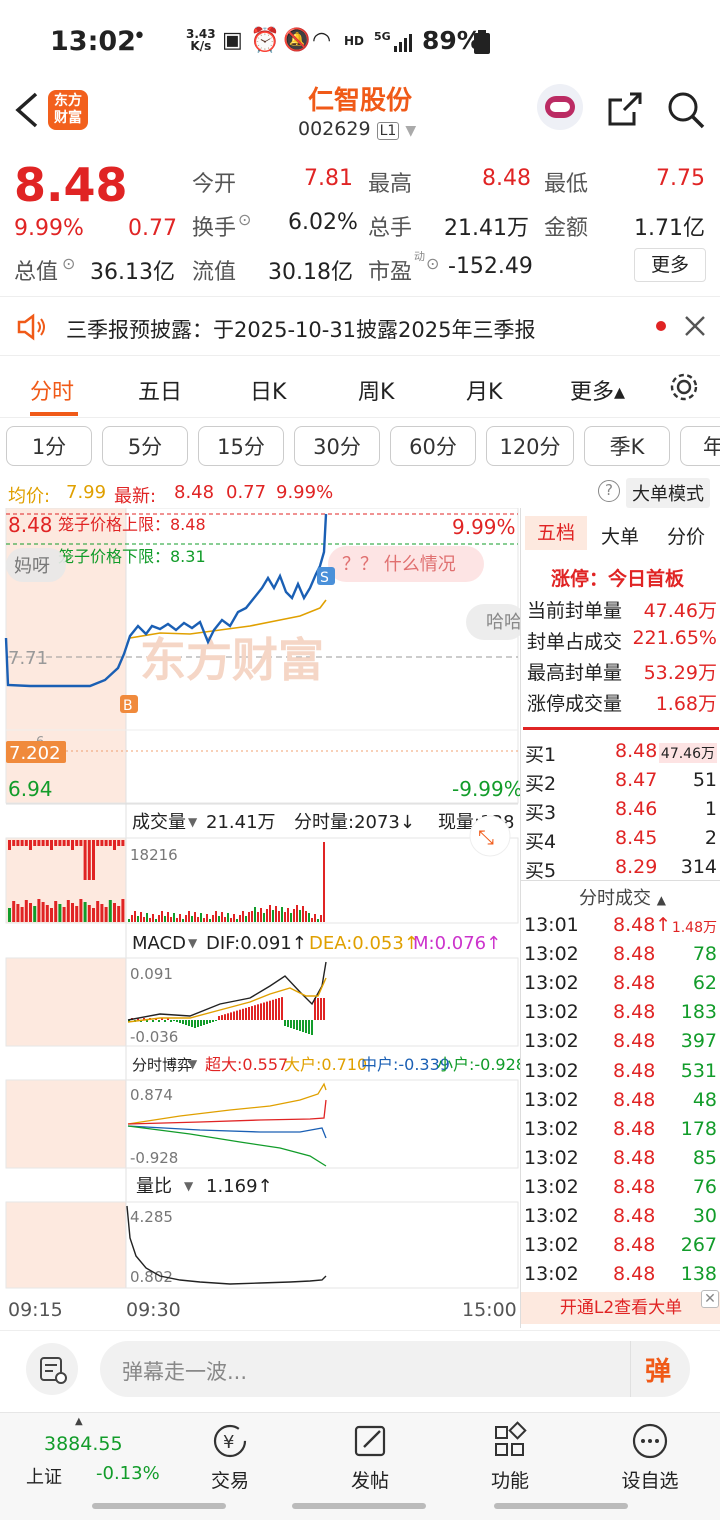 The height and width of the screenshot is (1520, 720). Describe the element at coordinates (145, 446) in the screenshot. I see `period-5min: 5分` at that location.